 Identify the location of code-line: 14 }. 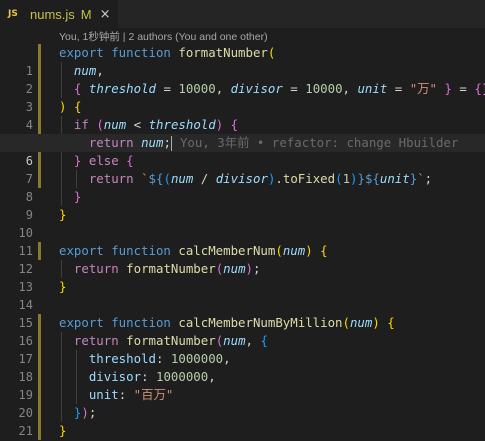
(242, 295).